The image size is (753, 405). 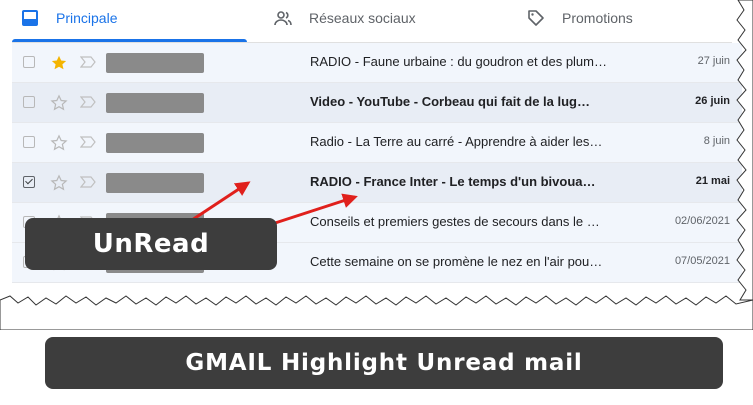 I want to click on arrow-to-unread-subject, so click(x=314, y=209).